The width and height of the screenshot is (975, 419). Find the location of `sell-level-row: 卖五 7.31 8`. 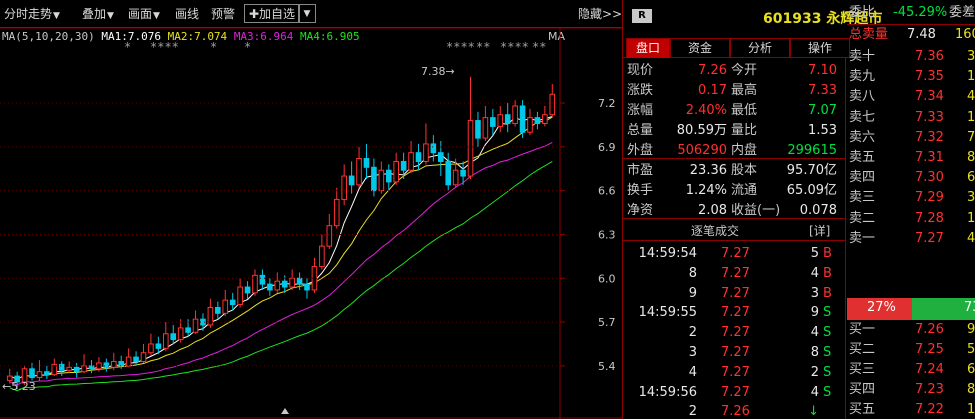

sell-level-row: 卖五 7.31 8 is located at coordinates (912, 158).